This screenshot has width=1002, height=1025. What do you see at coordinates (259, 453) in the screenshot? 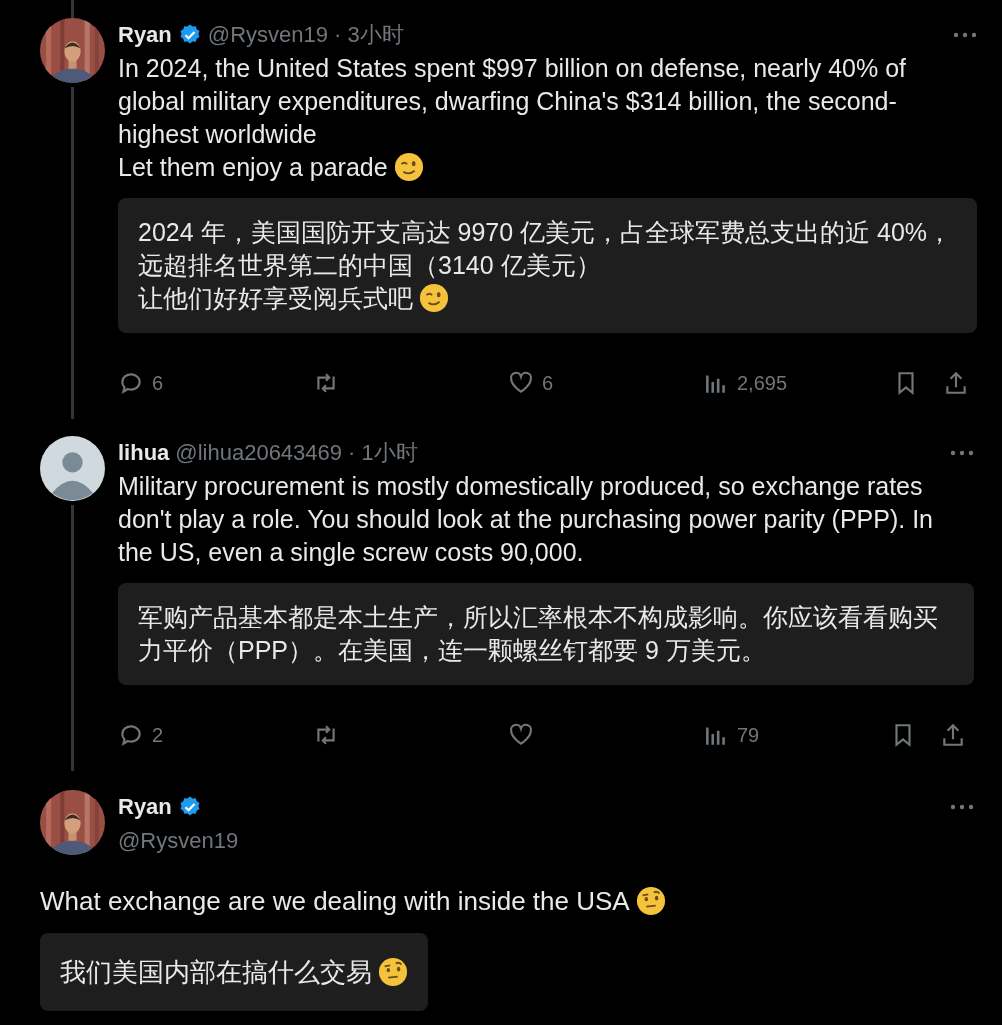
I see `author-handle: @lihua20643469` at bounding box center [259, 453].